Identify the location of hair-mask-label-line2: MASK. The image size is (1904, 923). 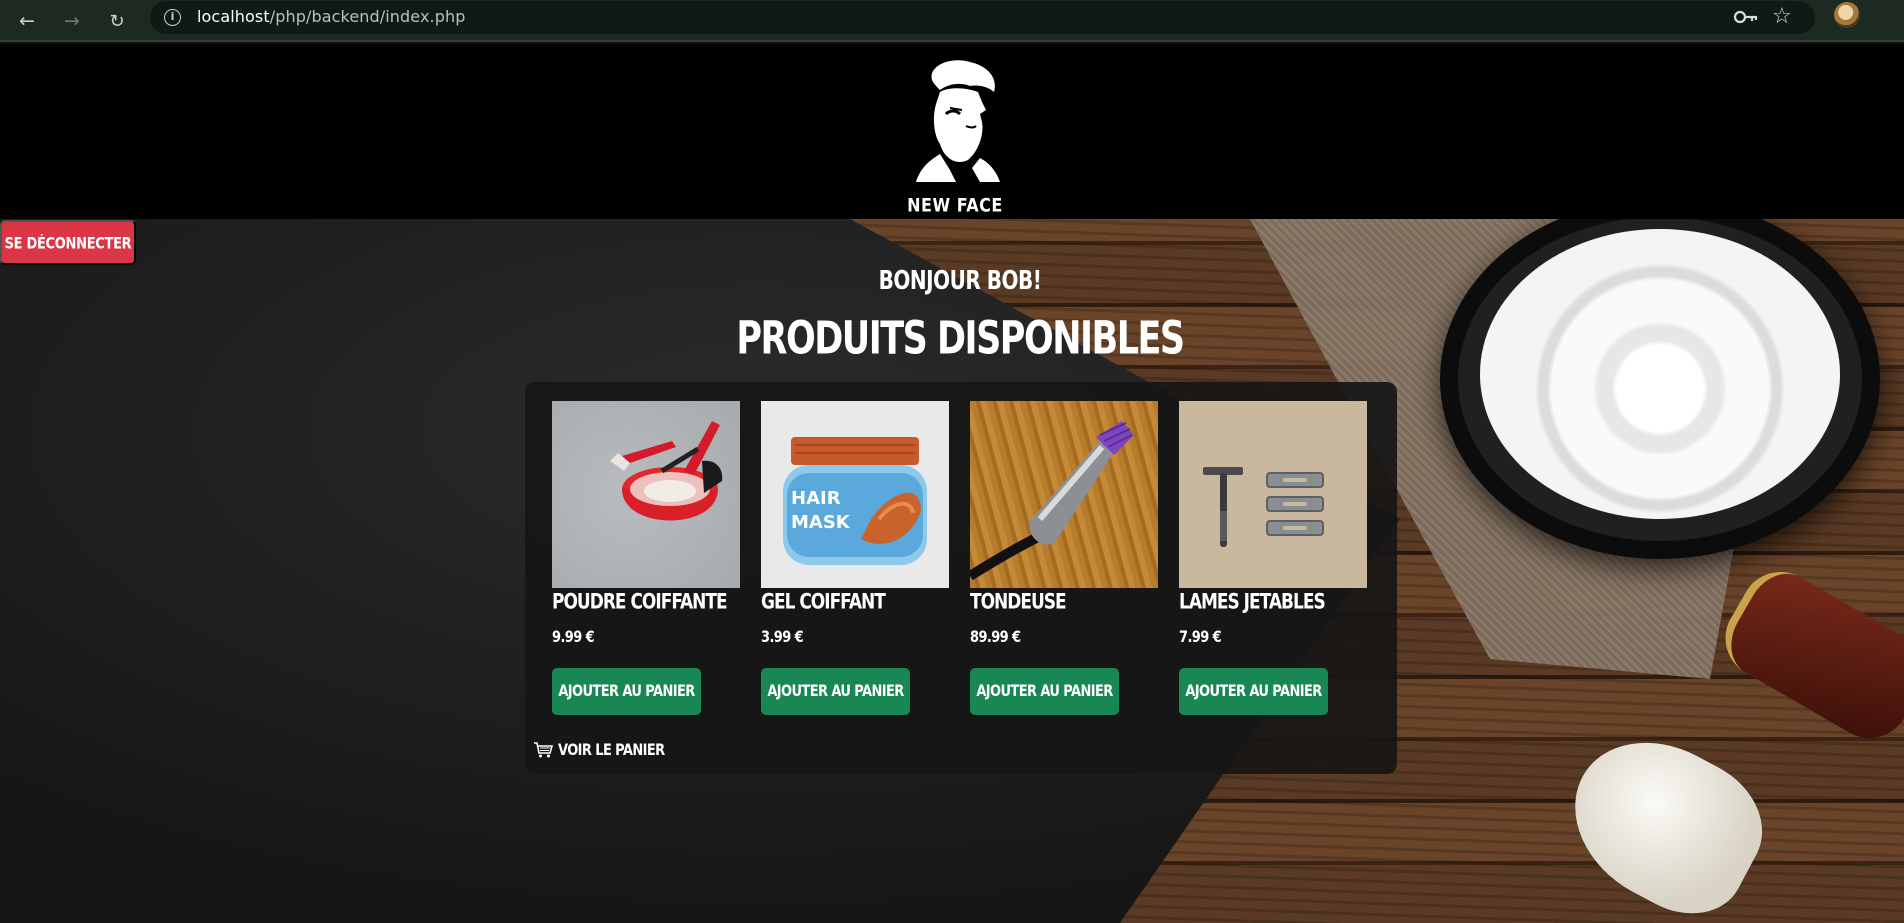
(821, 522).